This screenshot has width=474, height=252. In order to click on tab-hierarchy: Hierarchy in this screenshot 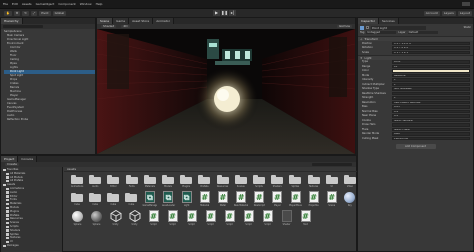, I will do `click(12, 21)`.